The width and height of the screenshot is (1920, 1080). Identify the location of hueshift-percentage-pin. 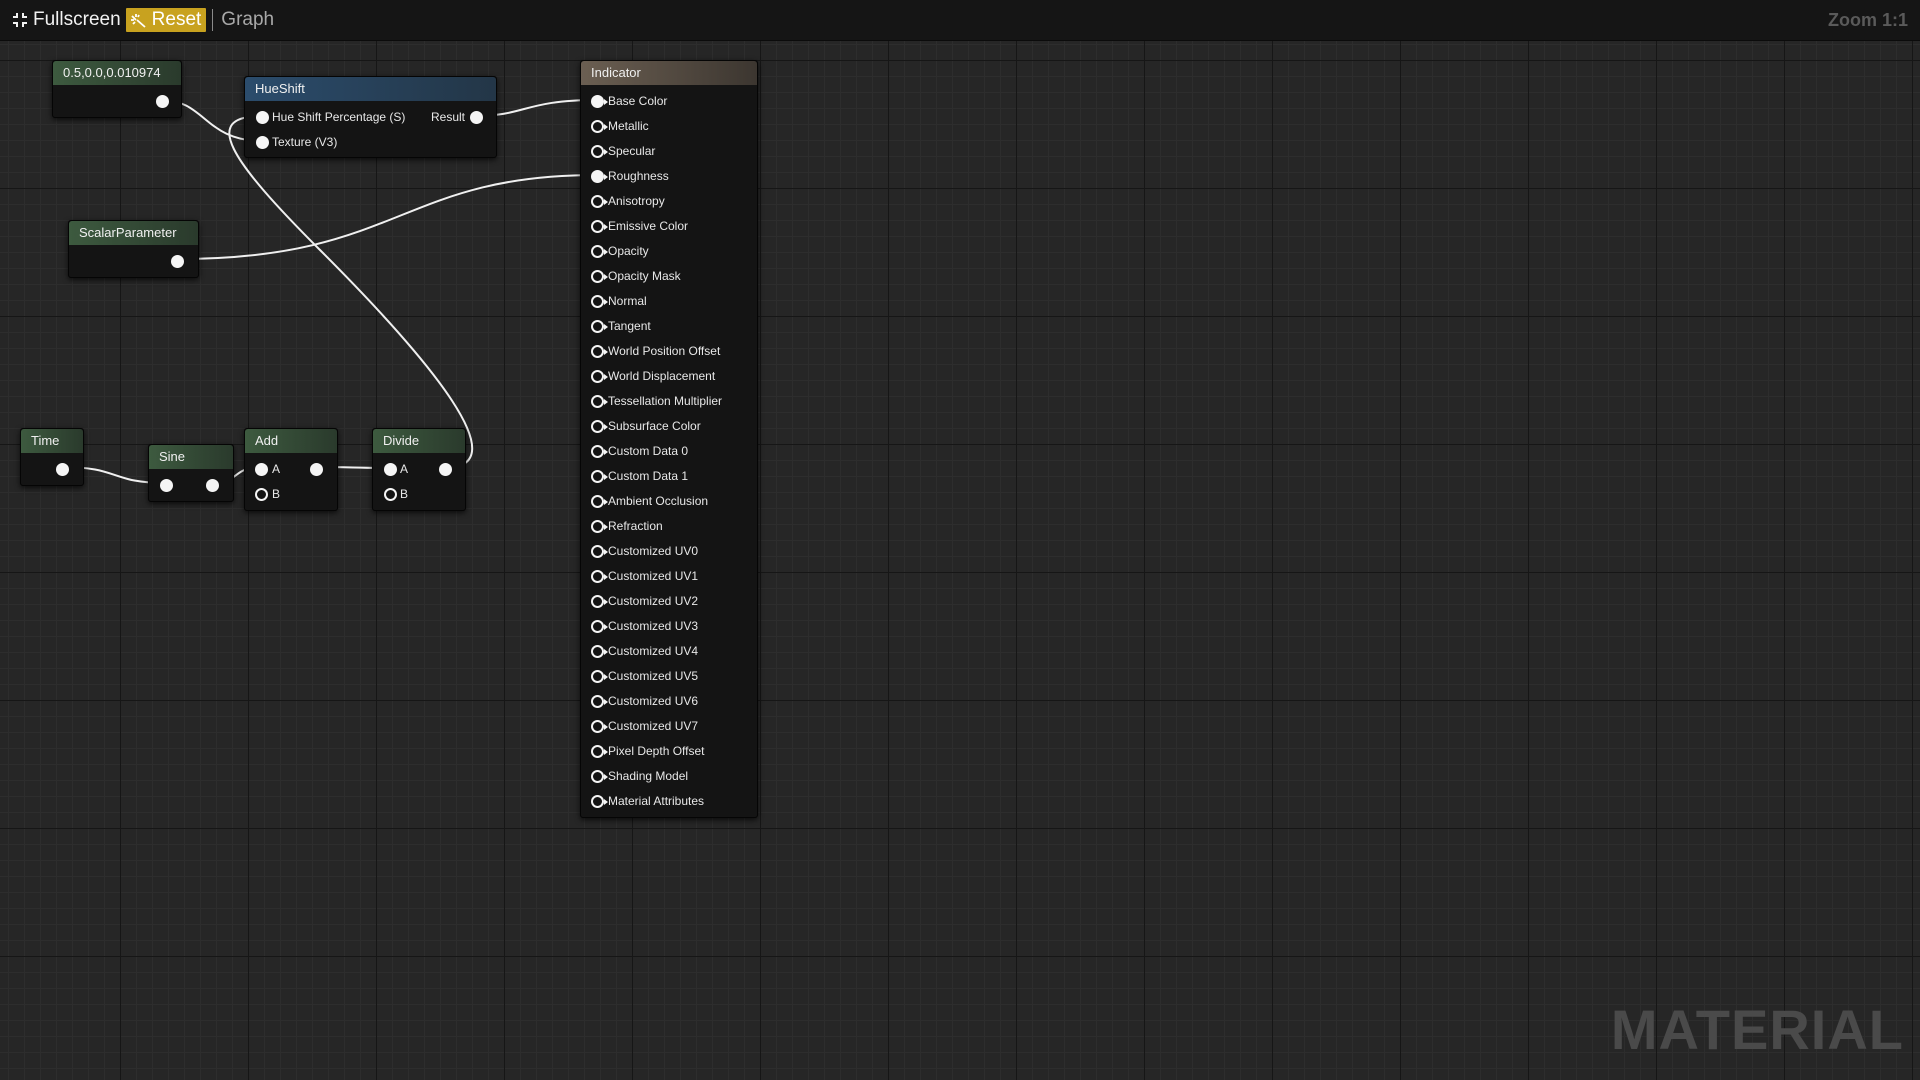
(262, 117).